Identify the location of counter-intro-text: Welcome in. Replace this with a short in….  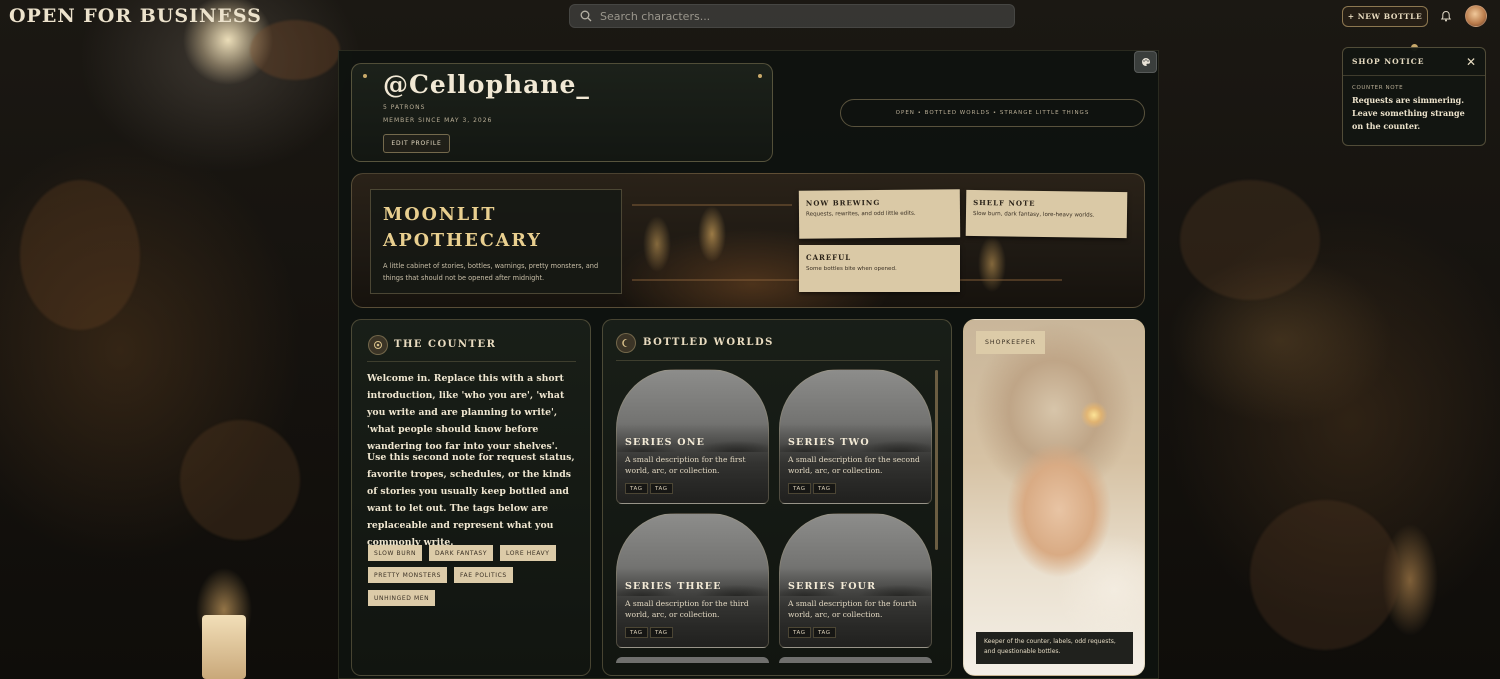
(466, 412).